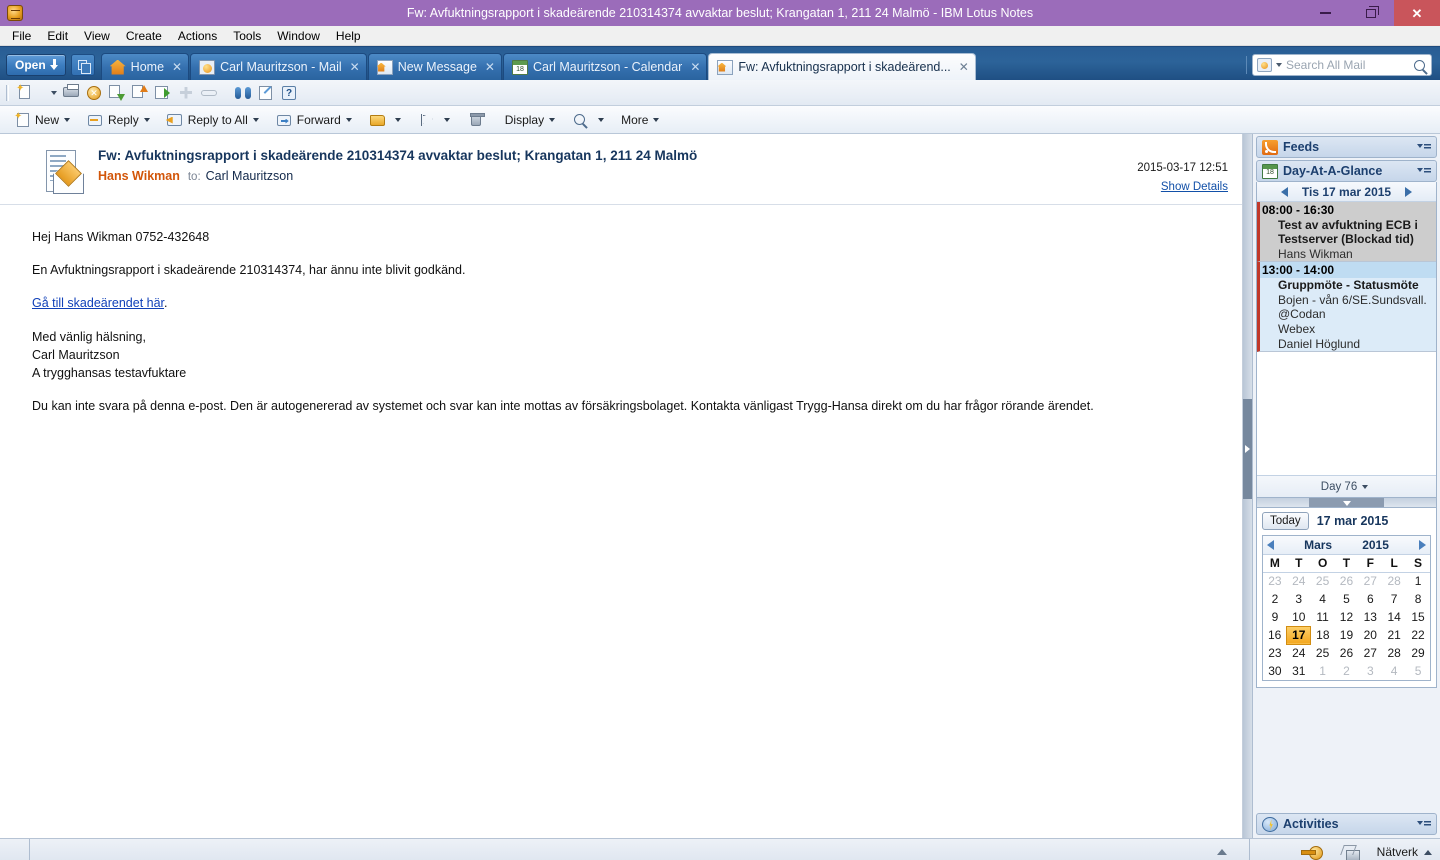 This screenshot has height=860, width=1440. I want to click on calendar-day: 9, so click(1275, 617).